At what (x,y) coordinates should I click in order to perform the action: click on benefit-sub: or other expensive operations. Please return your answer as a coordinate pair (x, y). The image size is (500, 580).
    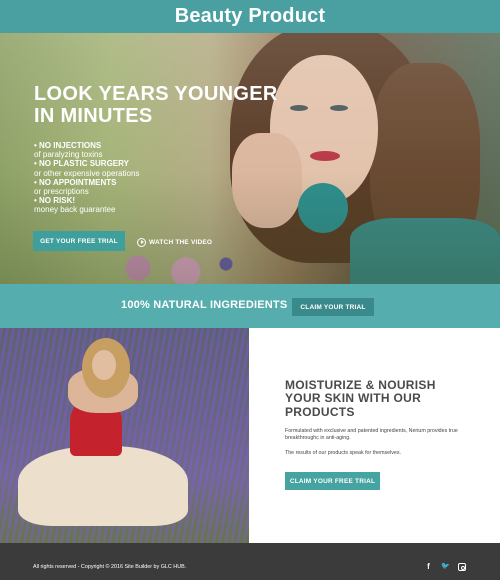
    Looking at the image, I should click on (87, 173).